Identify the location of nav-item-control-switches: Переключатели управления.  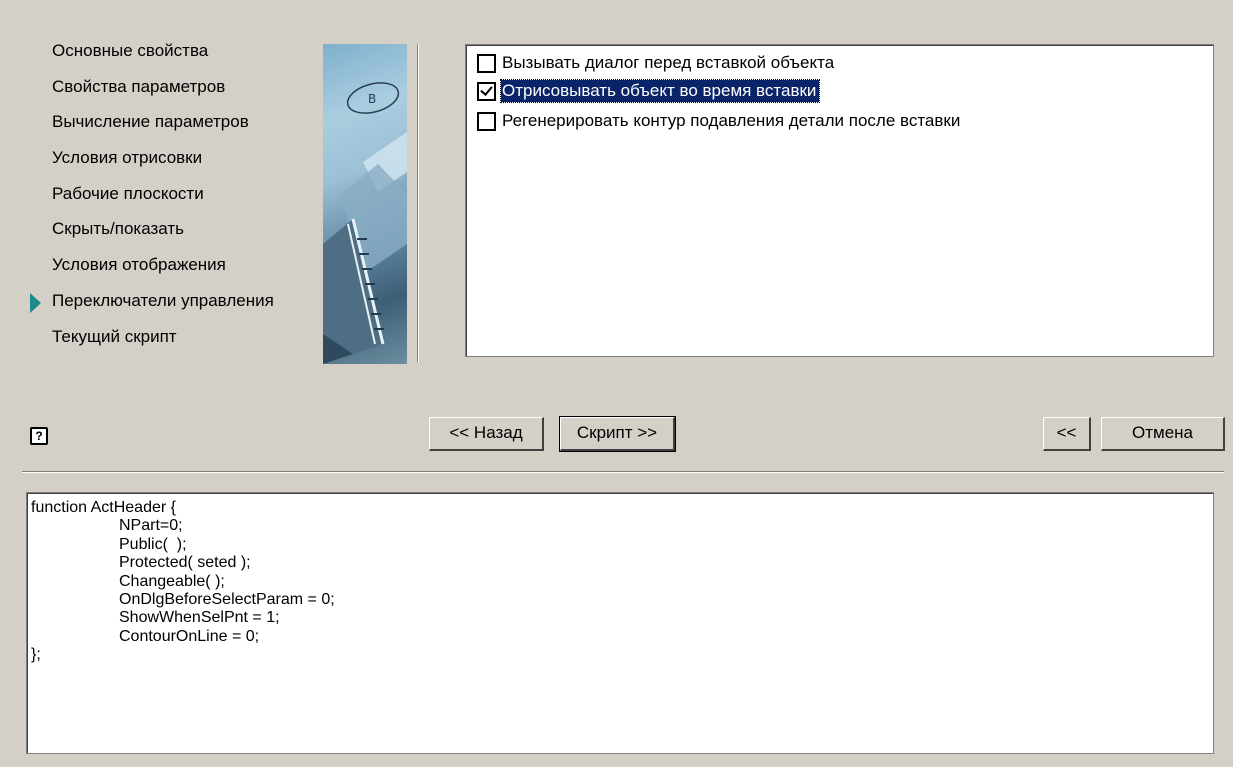
(175, 304).